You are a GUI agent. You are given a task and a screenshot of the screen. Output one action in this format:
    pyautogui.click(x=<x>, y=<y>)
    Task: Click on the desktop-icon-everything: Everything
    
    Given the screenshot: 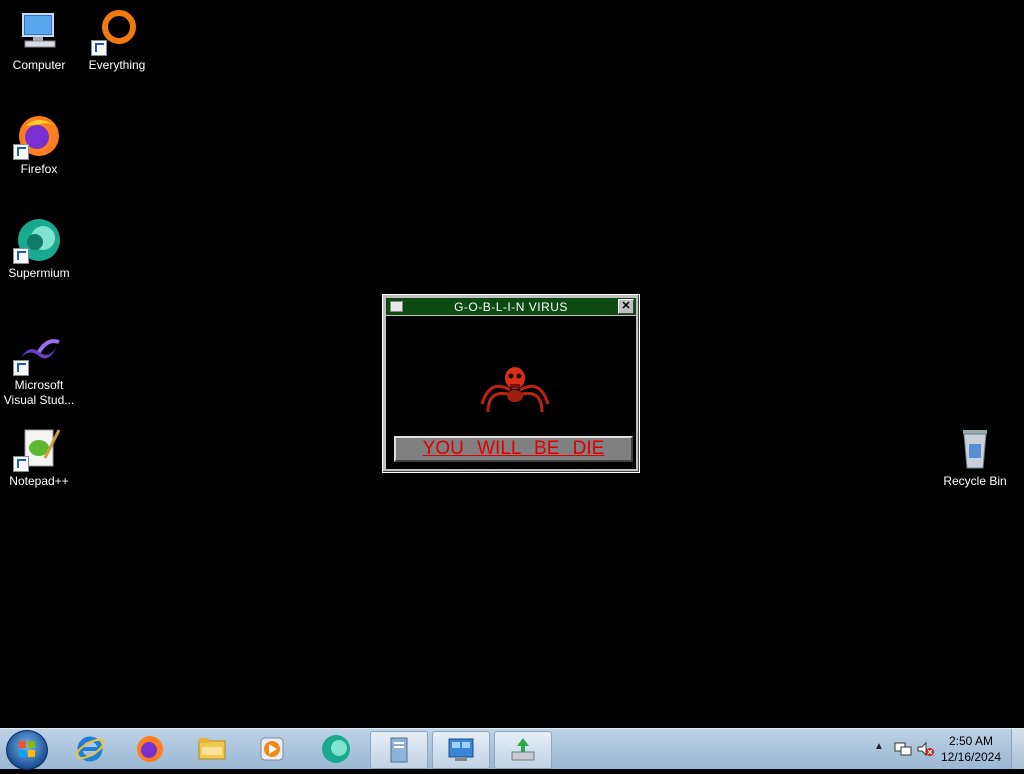 What is the action you would take?
    pyautogui.click(x=117, y=40)
    